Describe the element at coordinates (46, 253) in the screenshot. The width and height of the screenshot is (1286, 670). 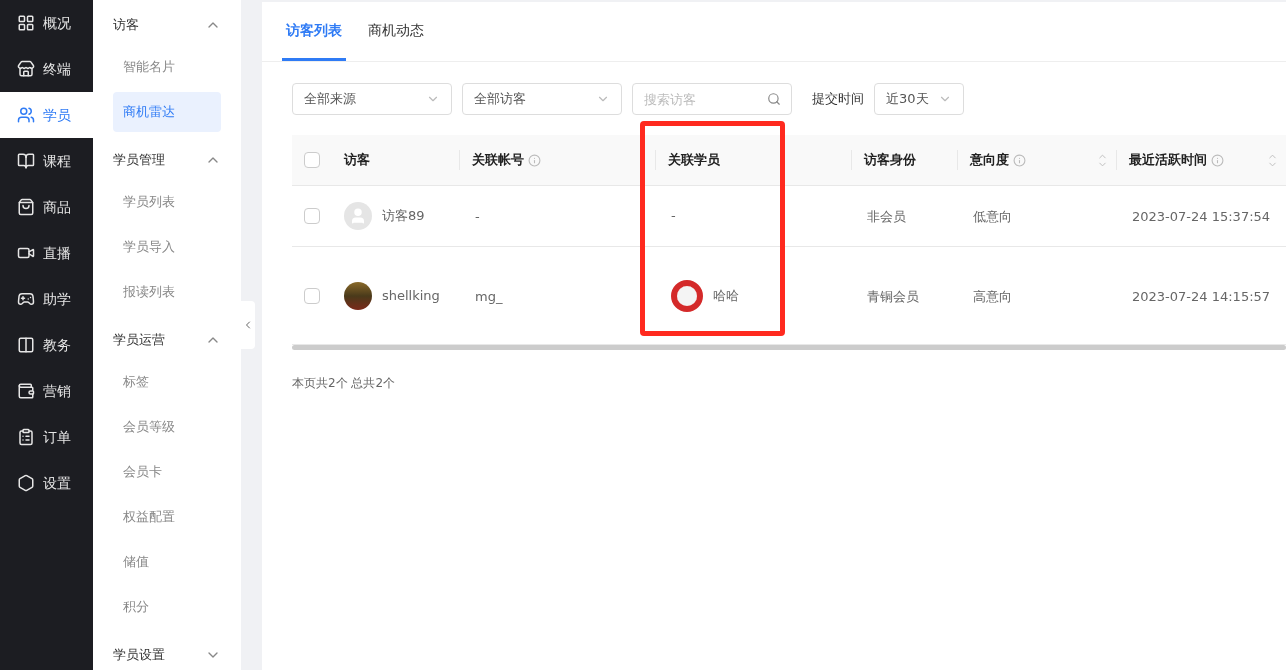
I see `nav-item: 直播` at that location.